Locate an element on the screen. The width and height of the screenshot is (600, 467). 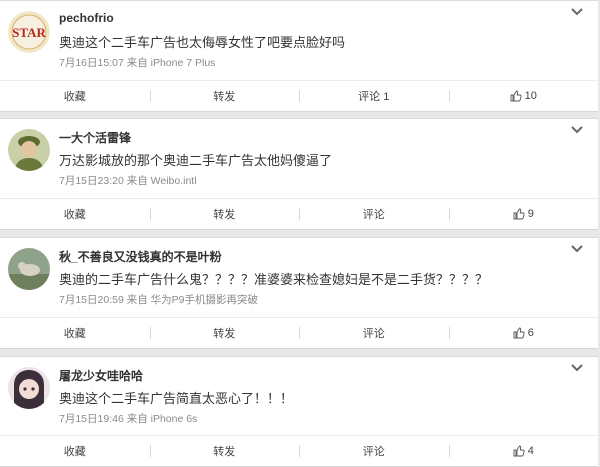
comment-text: 万达影城放的那个奥迪二手车广告太他妈傻逼了 is located at coordinates (196, 160).